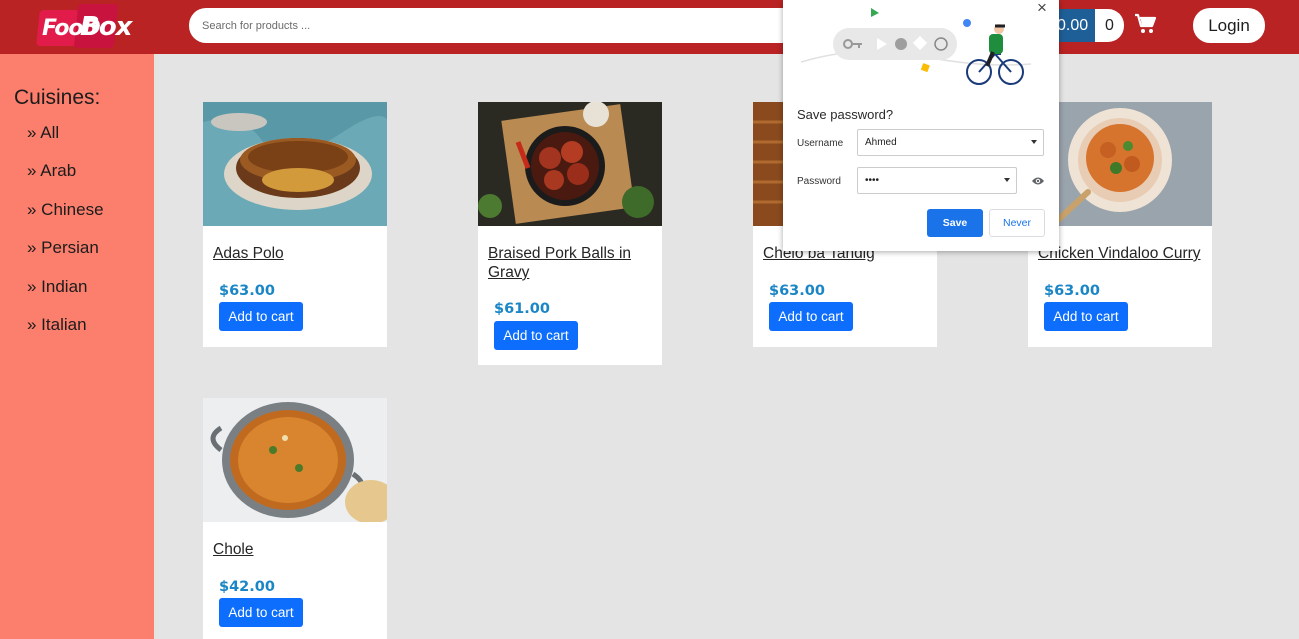 Image resolution: width=1299 pixels, height=639 pixels. Describe the element at coordinates (1146, 24) in the screenshot. I see `shopping-cart-icon` at that location.